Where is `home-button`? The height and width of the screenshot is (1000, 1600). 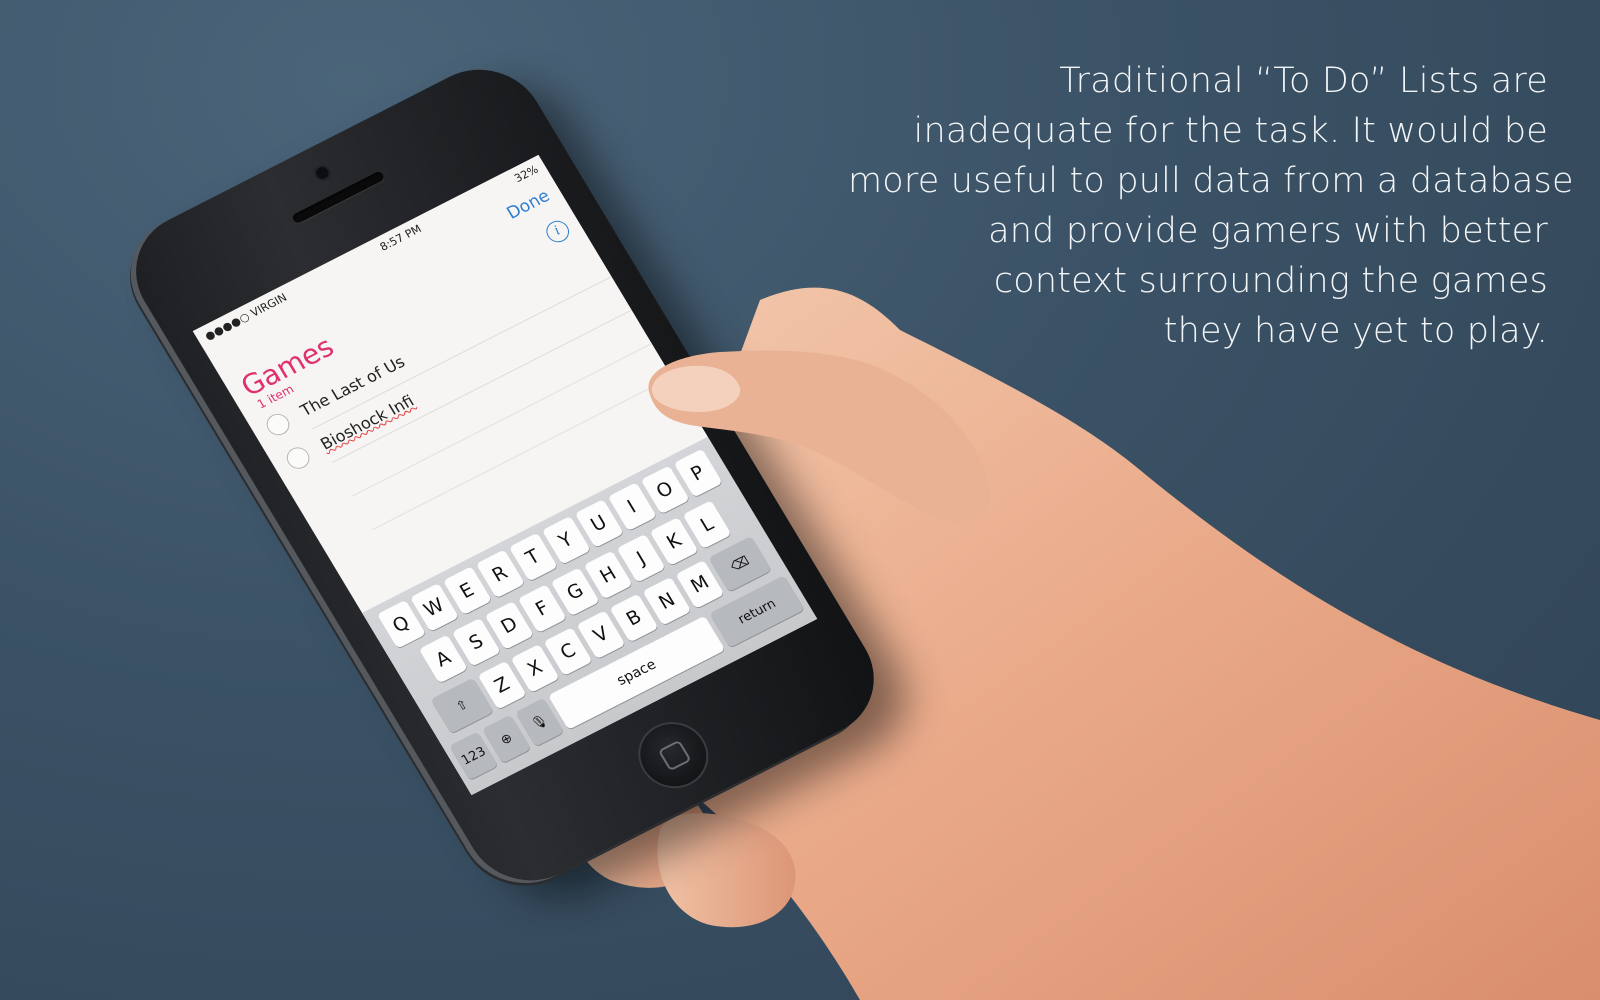
home-button is located at coordinates (673, 755).